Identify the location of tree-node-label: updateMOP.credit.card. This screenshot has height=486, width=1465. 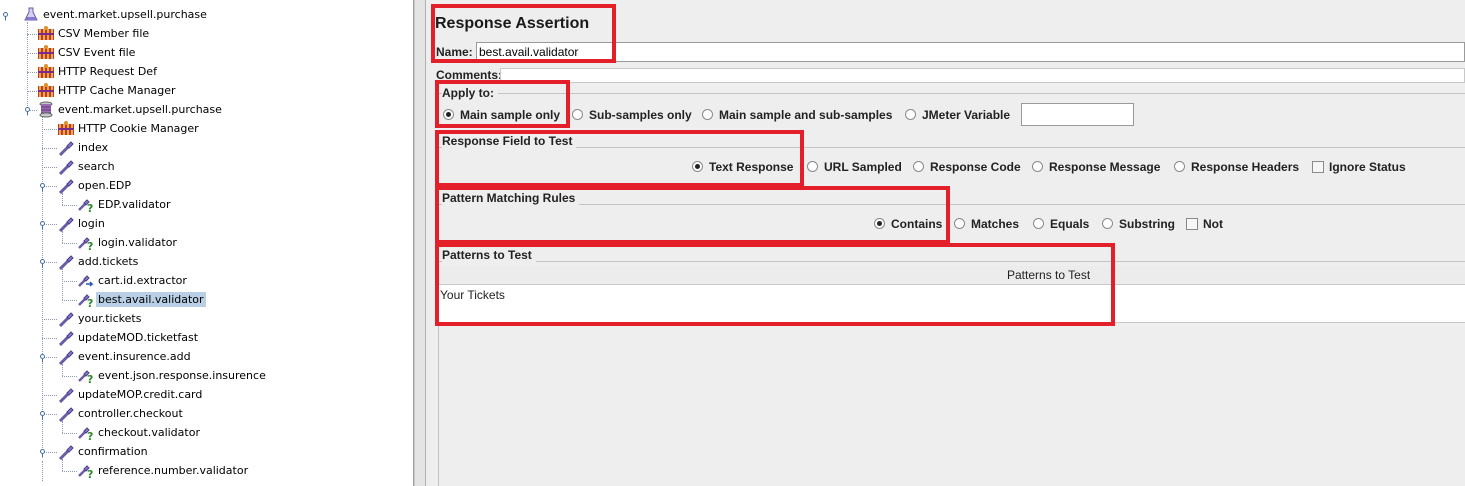
(140, 394).